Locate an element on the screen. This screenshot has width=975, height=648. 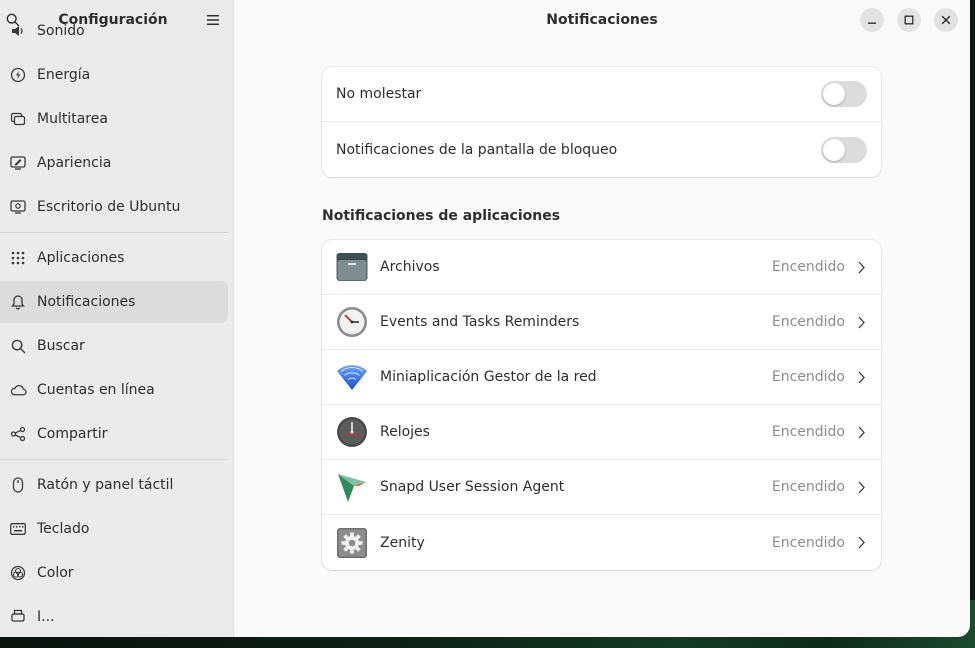
cloud-icon is located at coordinates (18, 390).